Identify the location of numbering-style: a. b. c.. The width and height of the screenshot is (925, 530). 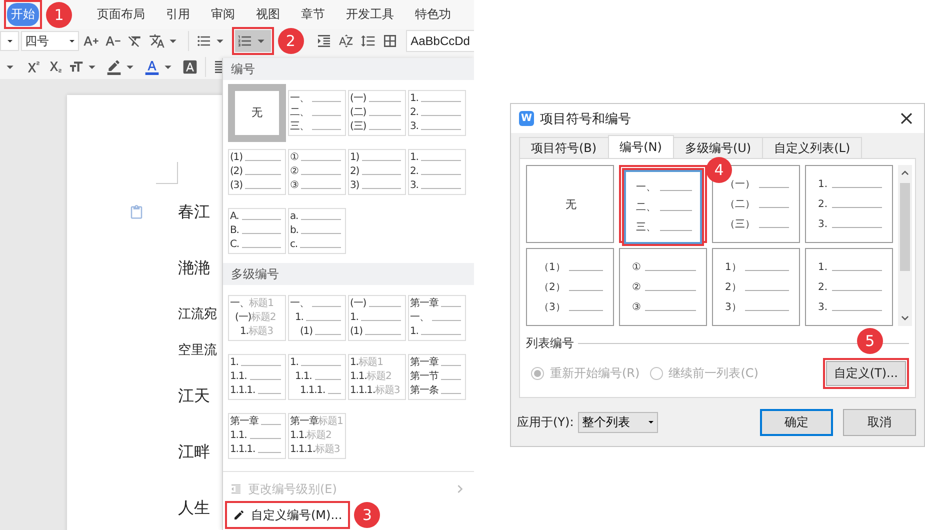
(317, 231).